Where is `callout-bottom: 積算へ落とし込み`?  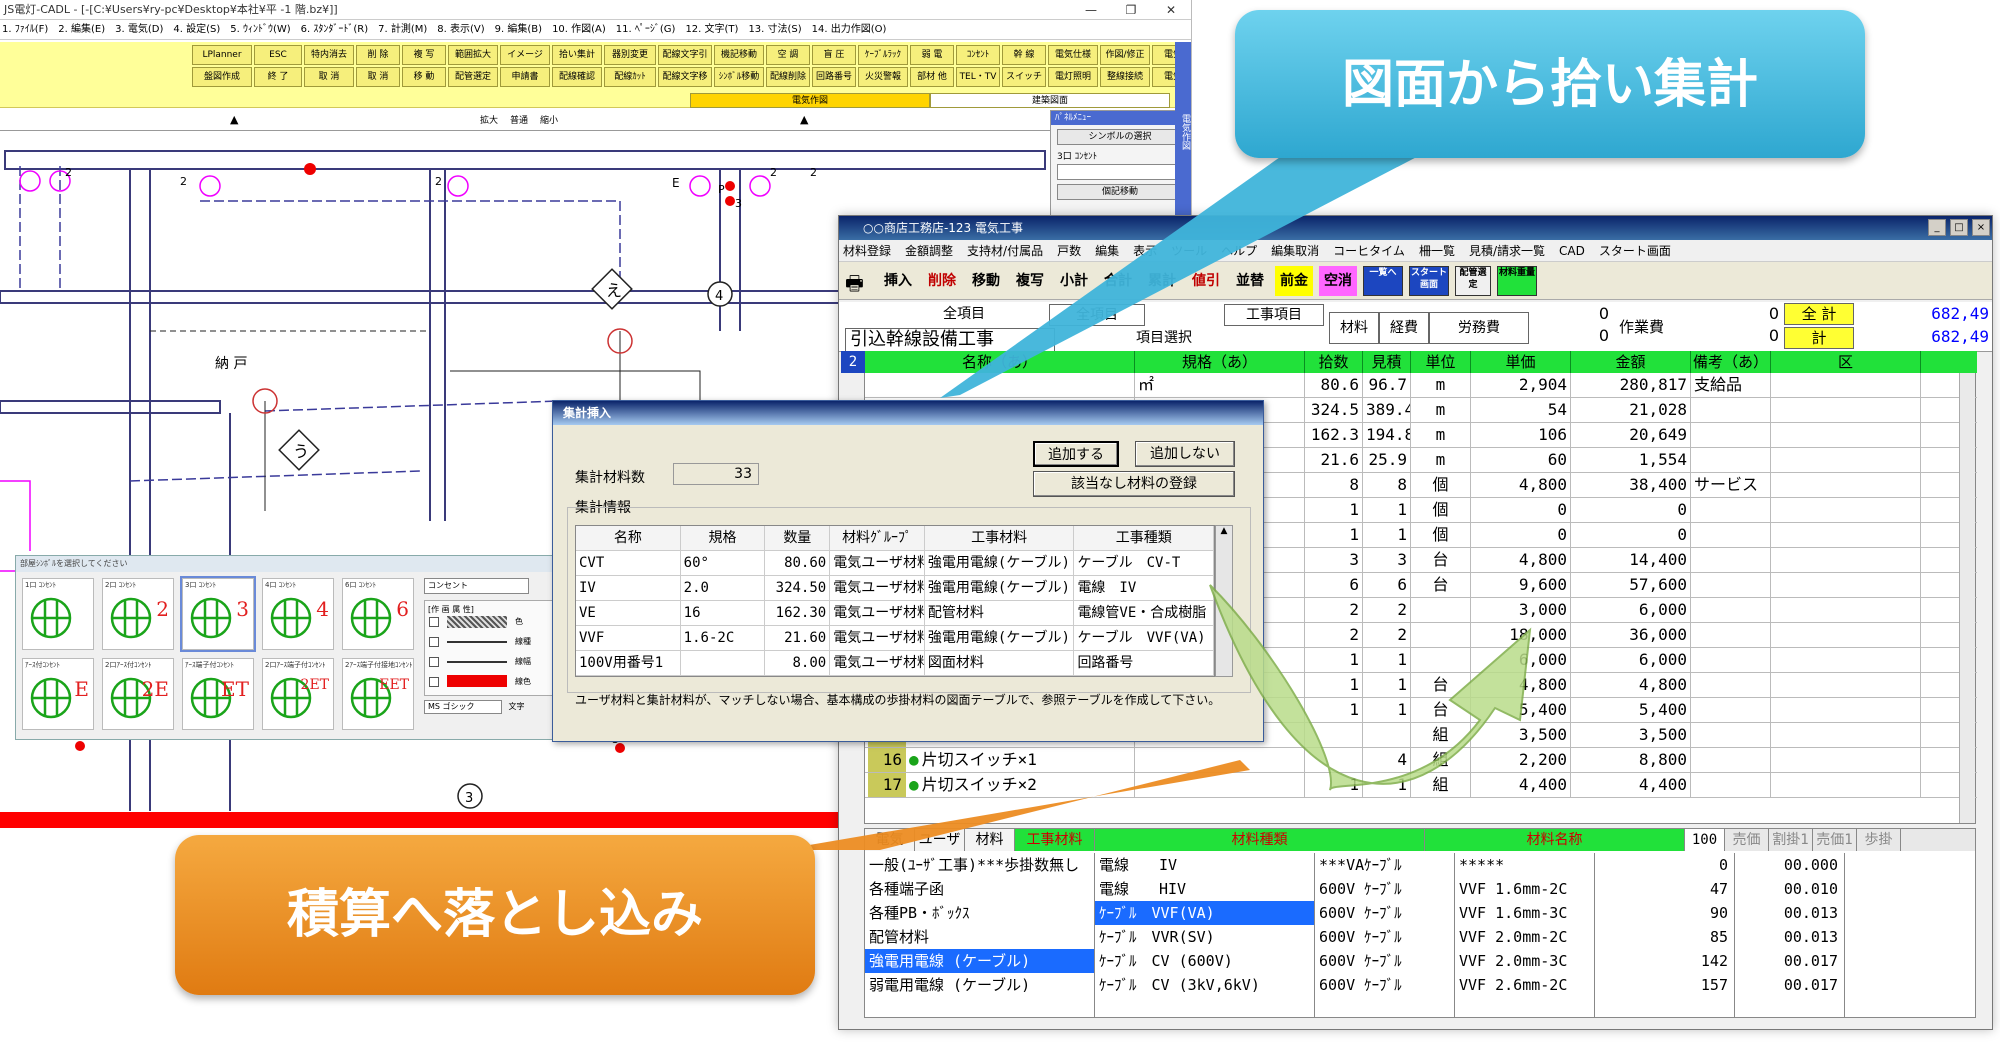 callout-bottom: 積算へ落とし込み is located at coordinates (495, 915).